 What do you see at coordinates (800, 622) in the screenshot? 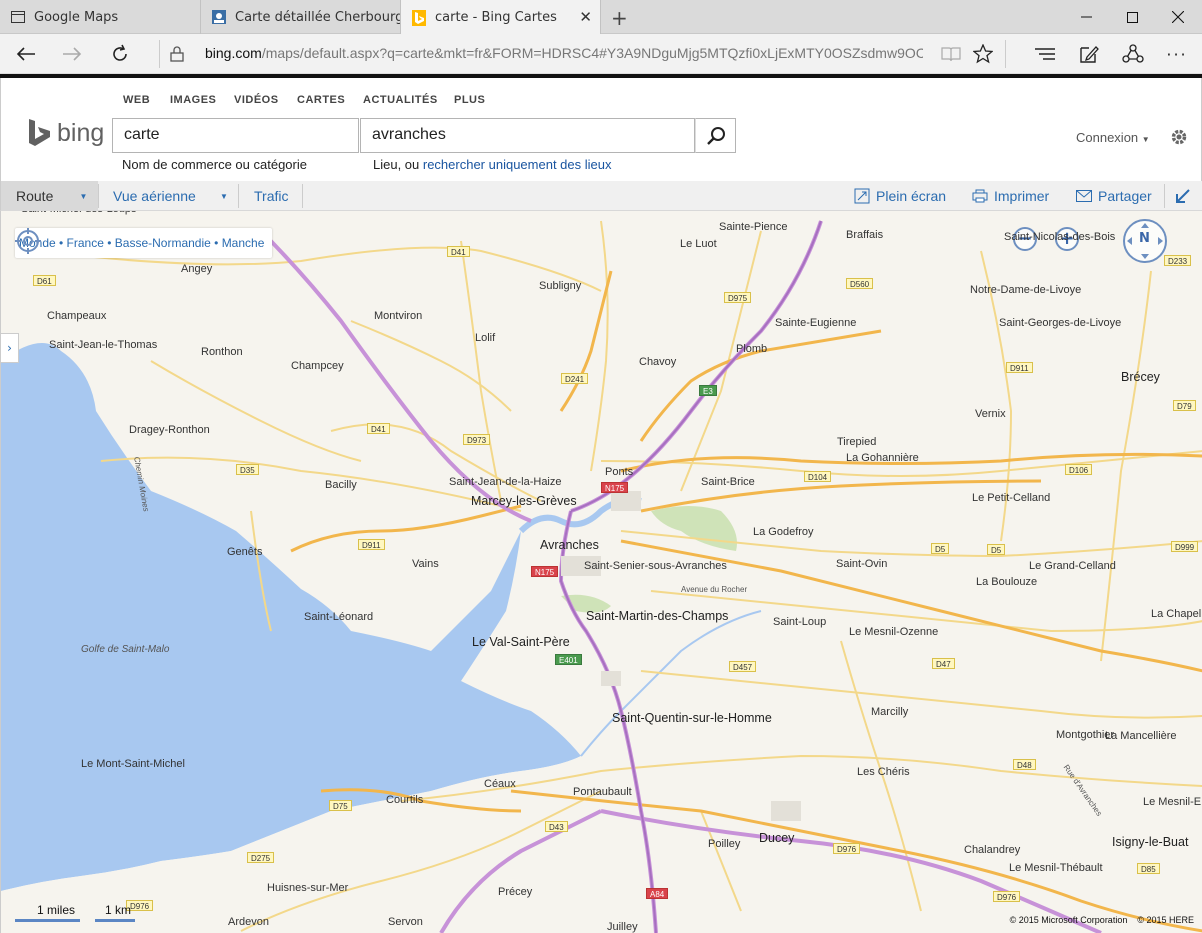
I see `place-label: Saint-Loup` at bounding box center [800, 622].